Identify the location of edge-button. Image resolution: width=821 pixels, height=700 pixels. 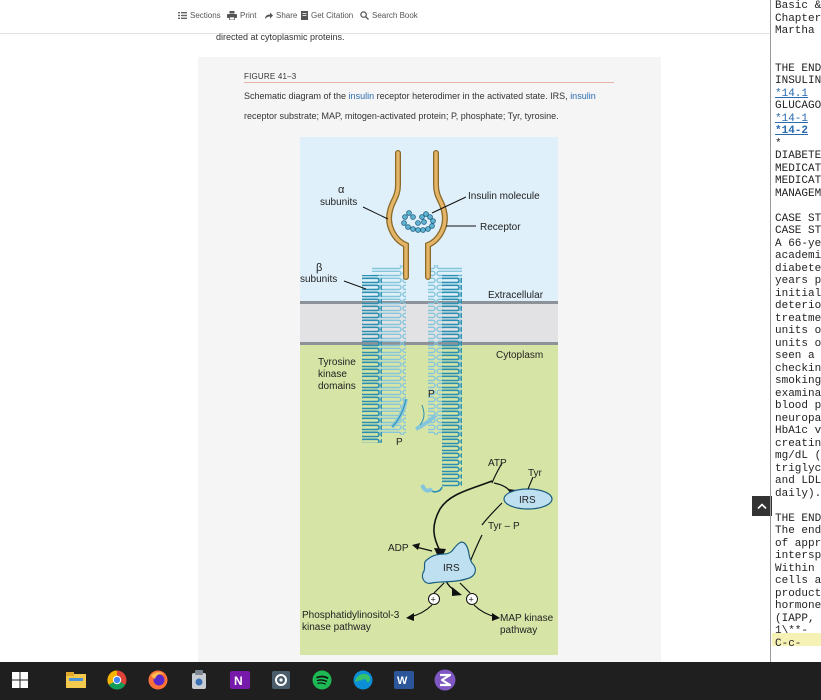
(363, 680).